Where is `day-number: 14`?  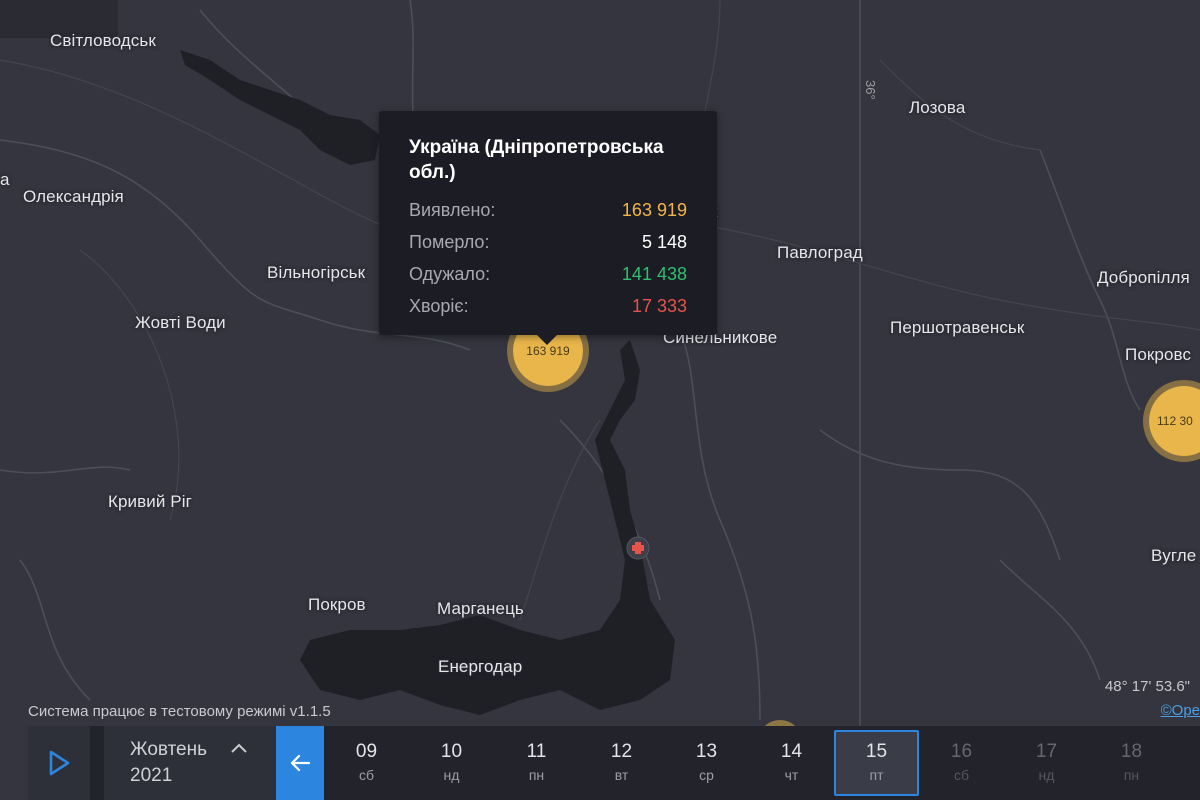
day-number: 14 is located at coordinates (791, 751).